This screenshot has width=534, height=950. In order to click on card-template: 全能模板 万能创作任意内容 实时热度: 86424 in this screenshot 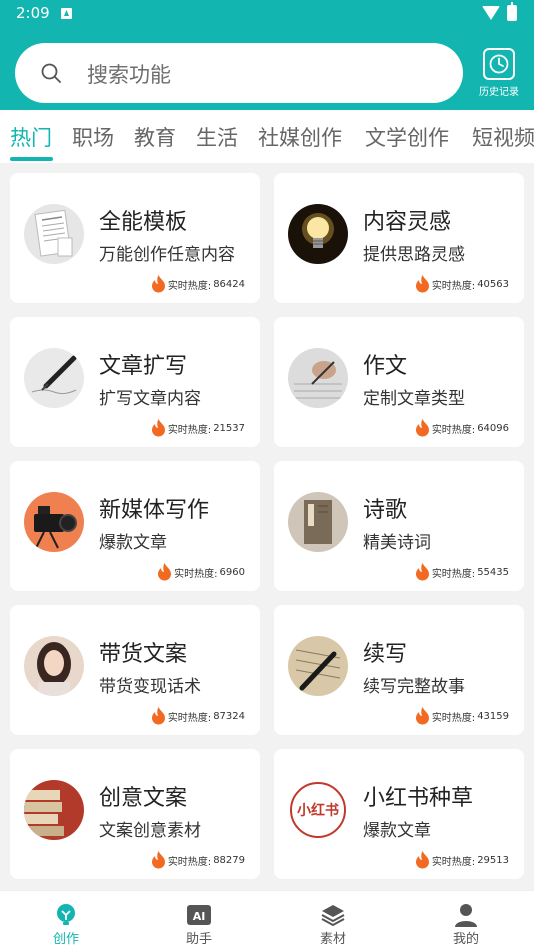, I will do `click(135, 238)`.